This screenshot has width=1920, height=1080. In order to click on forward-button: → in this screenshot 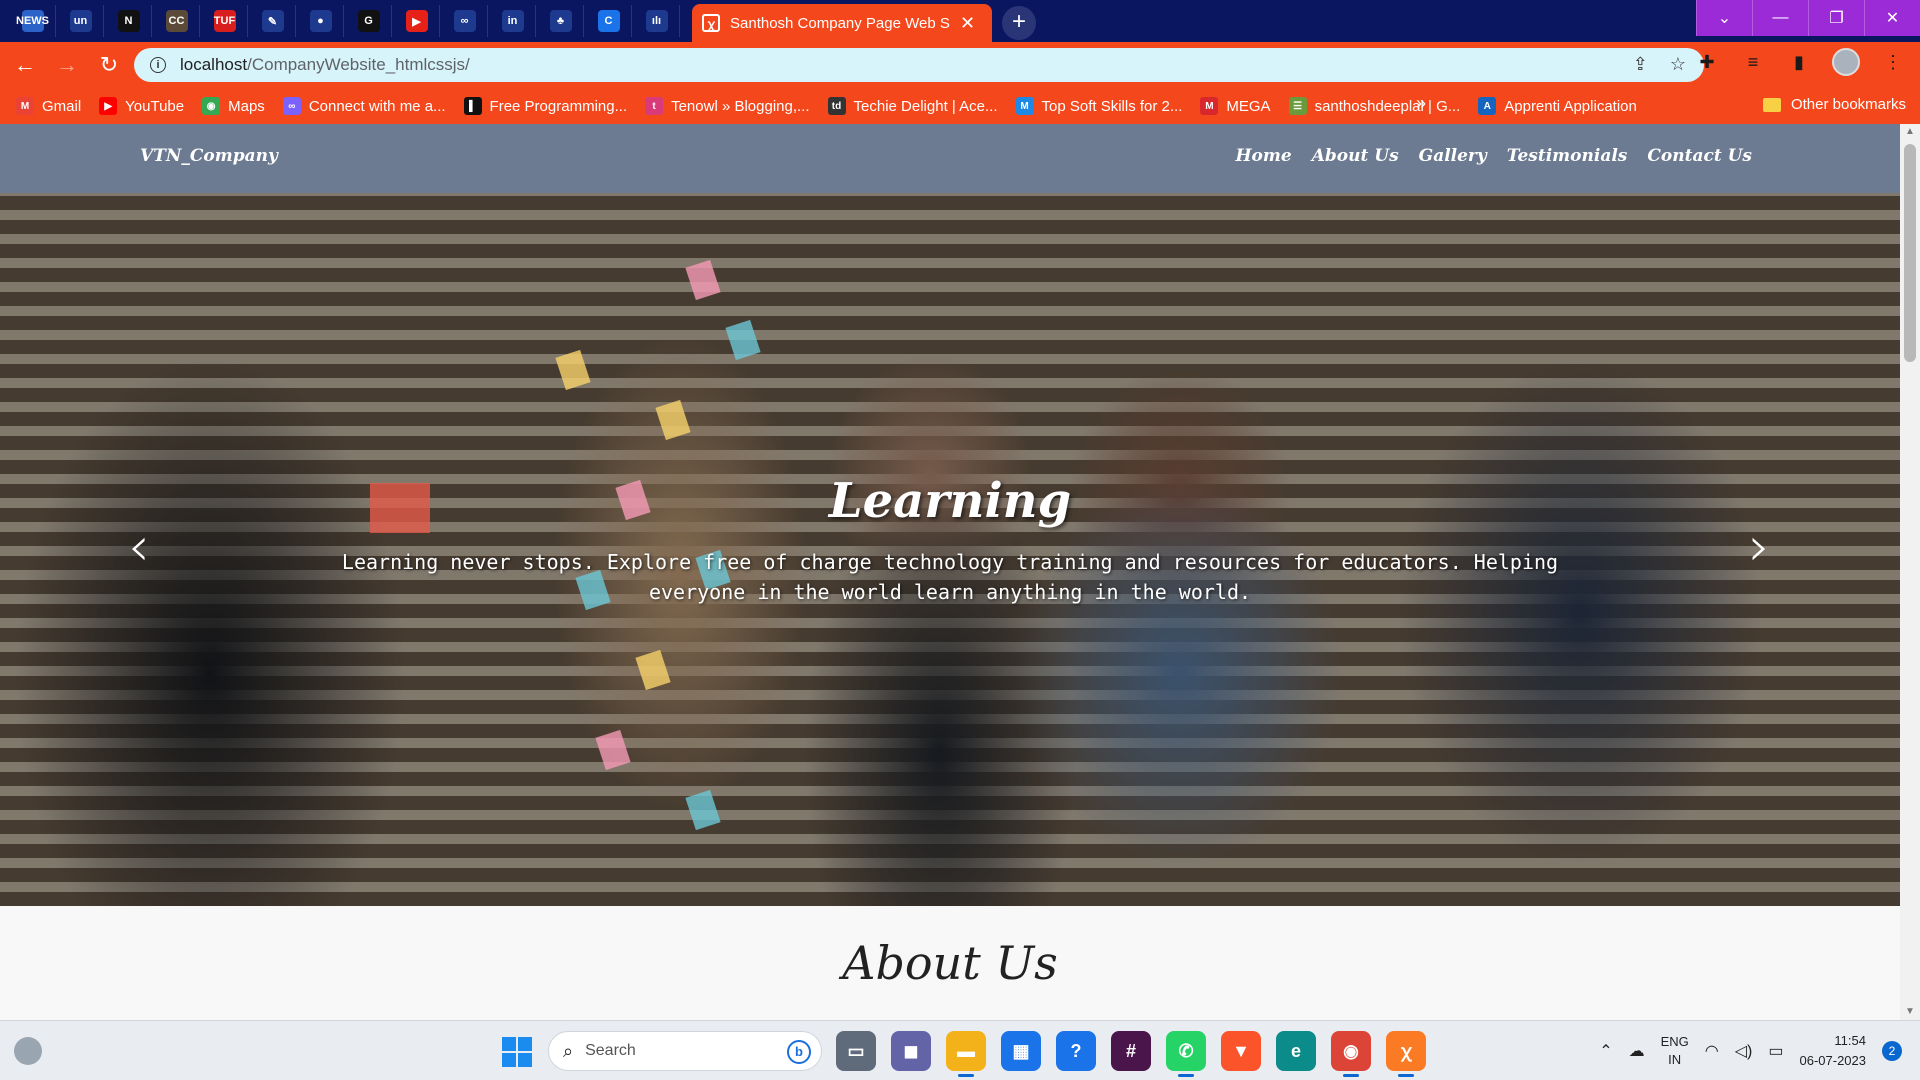, I will do `click(67, 65)`.